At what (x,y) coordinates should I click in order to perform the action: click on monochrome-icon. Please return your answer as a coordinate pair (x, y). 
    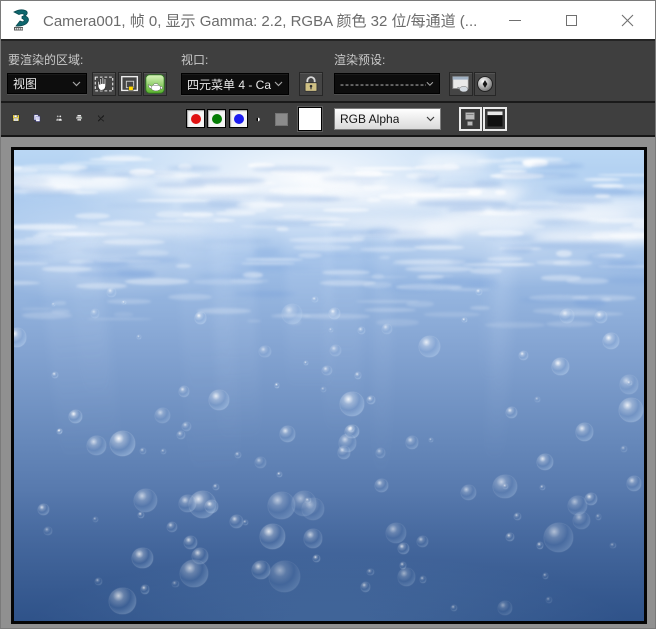
    Looking at the image, I should click on (258, 119).